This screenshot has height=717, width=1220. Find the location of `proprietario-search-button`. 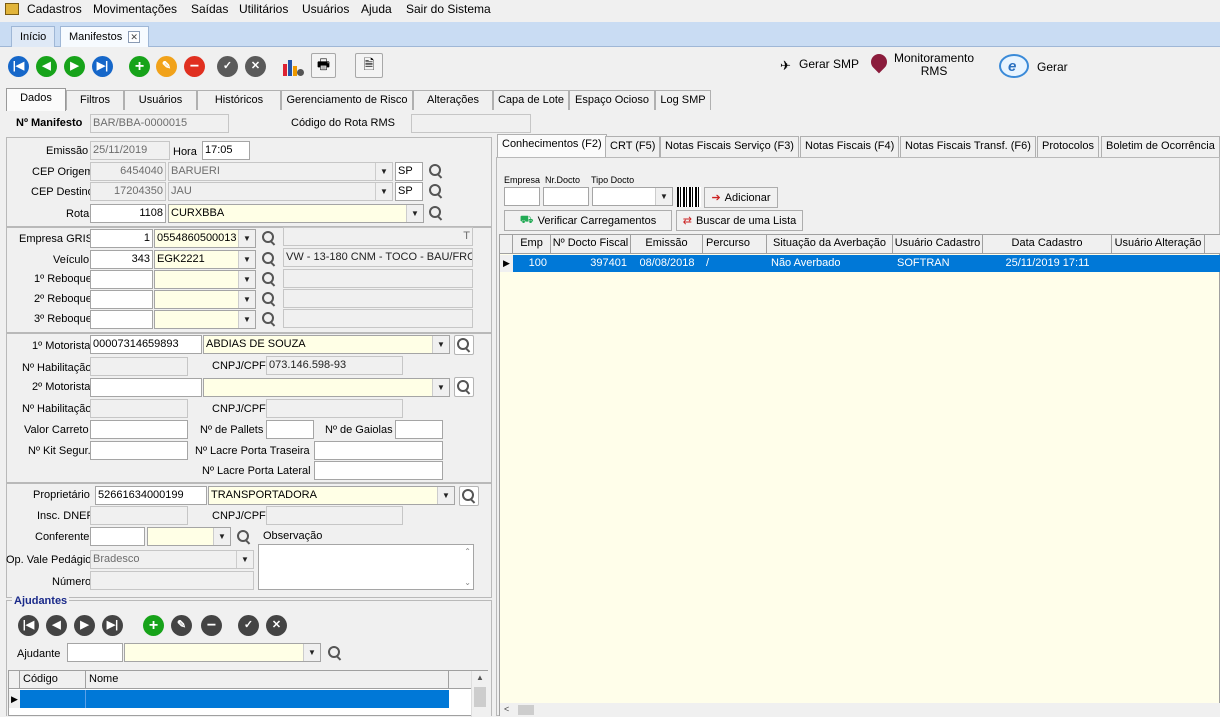

proprietario-search-button is located at coordinates (469, 496).